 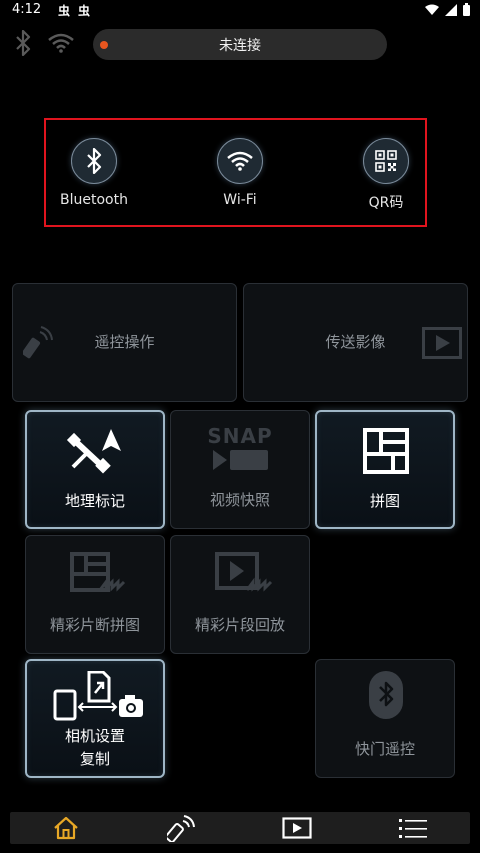 I want to click on play-icon, so click(x=297, y=828).